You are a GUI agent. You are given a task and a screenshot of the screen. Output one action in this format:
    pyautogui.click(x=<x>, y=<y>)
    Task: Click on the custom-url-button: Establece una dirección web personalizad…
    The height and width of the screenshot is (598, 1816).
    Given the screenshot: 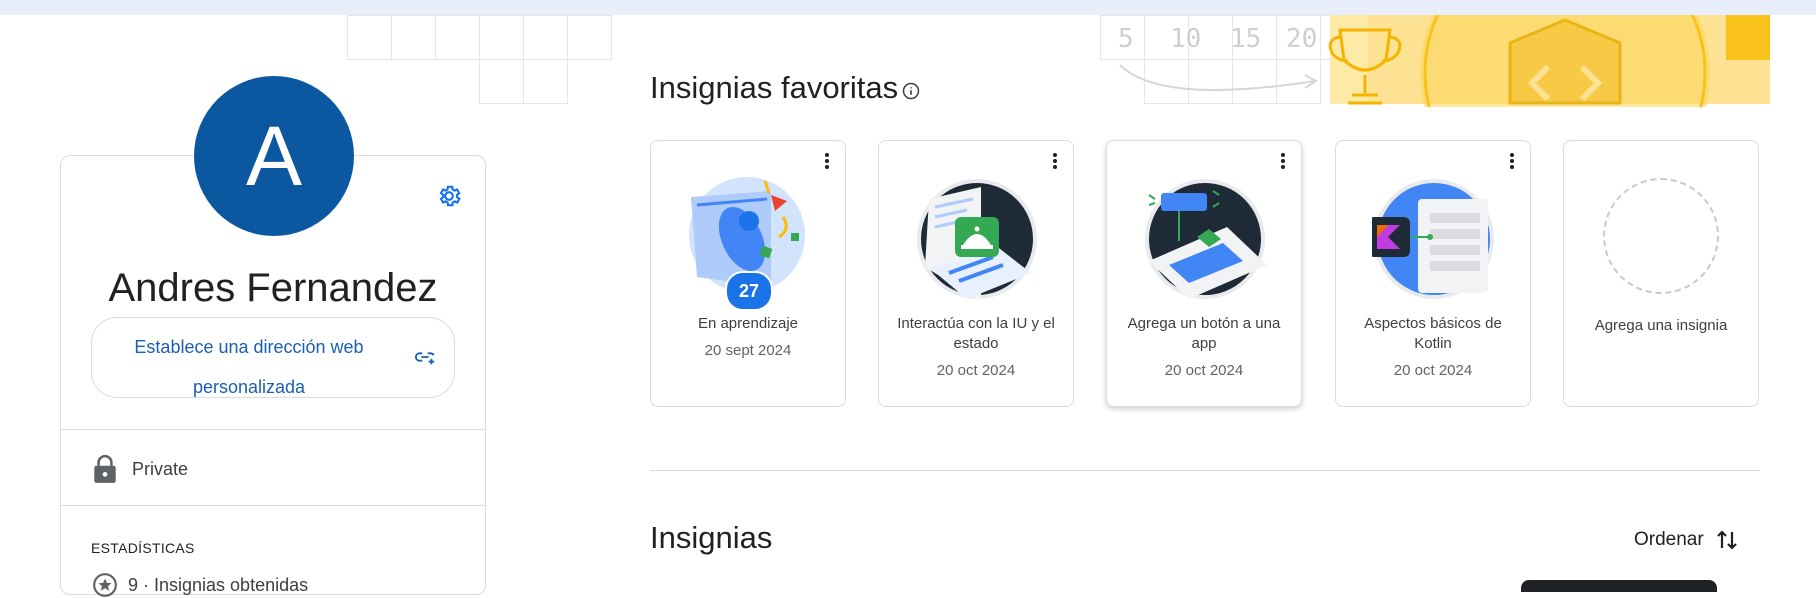 What is the action you would take?
    pyautogui.click(x=273, y=357)
    